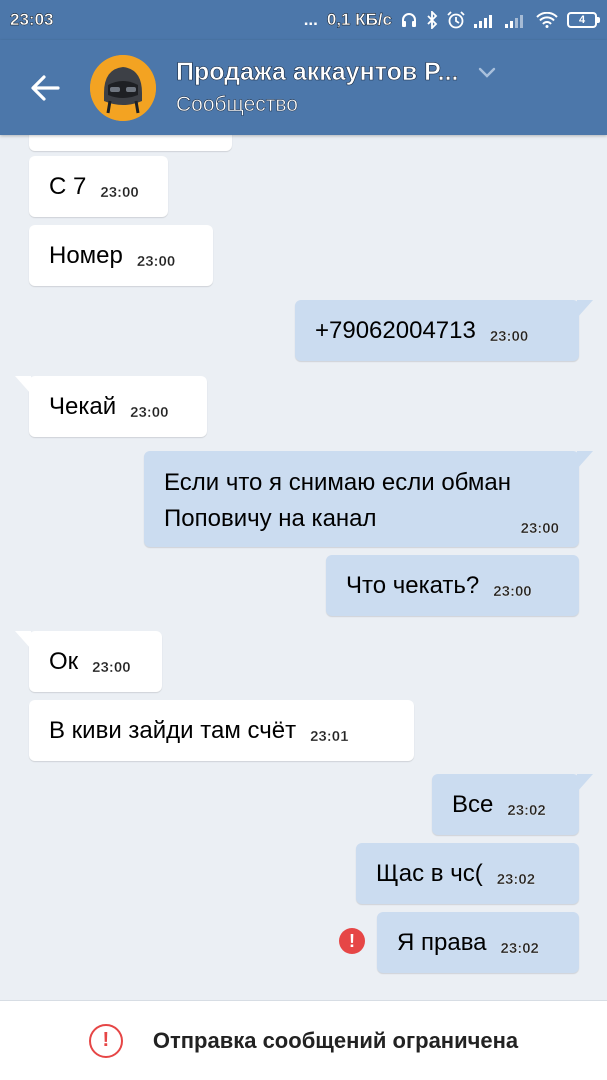 This screenshot has width=607, height=1080. Describe the element at coordinates (473, 804) in the screenshot. I see `message-text: Все` at that location.